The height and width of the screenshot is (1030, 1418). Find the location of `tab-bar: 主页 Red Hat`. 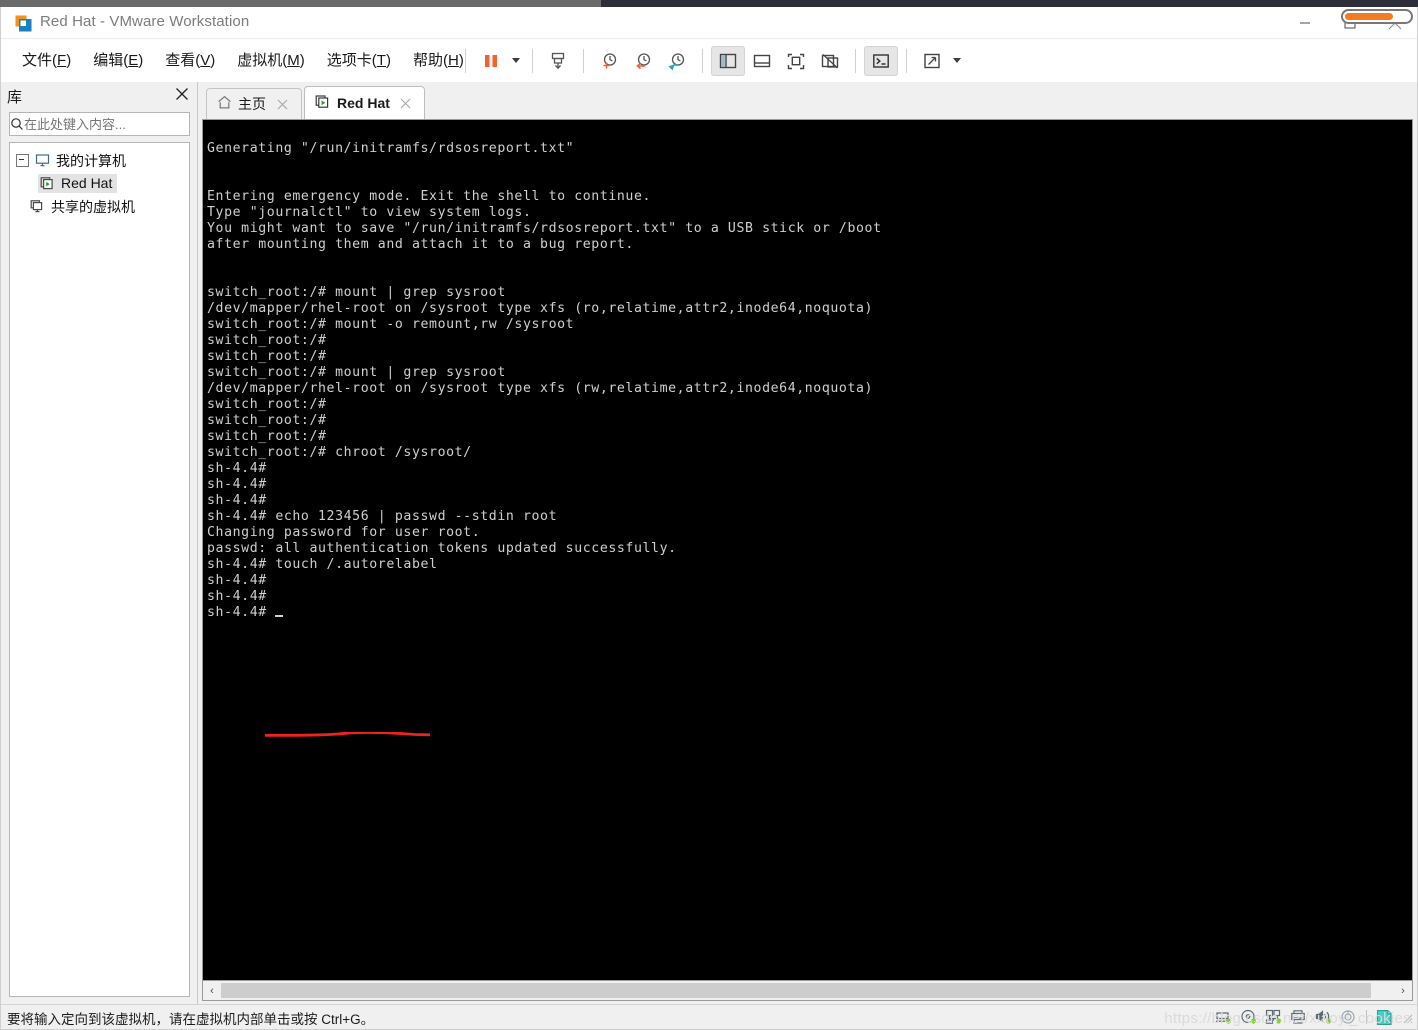

tab-bar: 主页 Red Hat is located at coordinates (807, 100).